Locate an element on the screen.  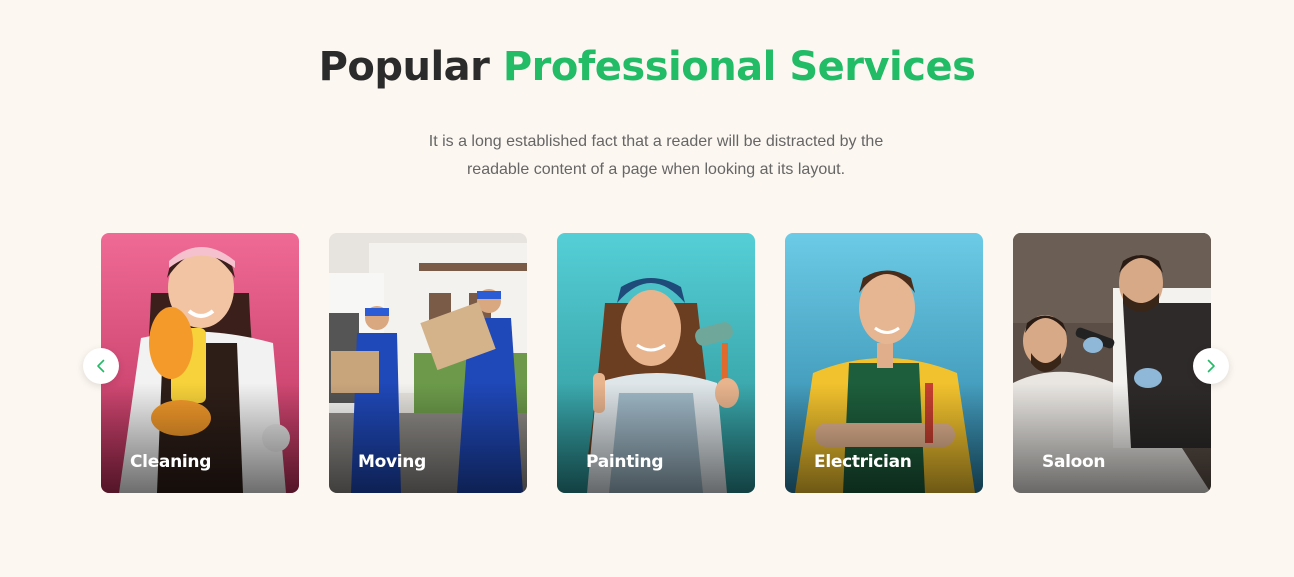
section-title-accent: Professional Services is located at coordinates (739, 67).